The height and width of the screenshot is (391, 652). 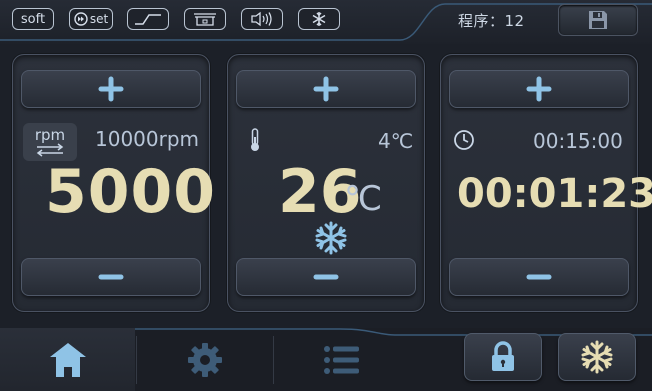 I want to click on home-icon, so click(x=67, y=359).